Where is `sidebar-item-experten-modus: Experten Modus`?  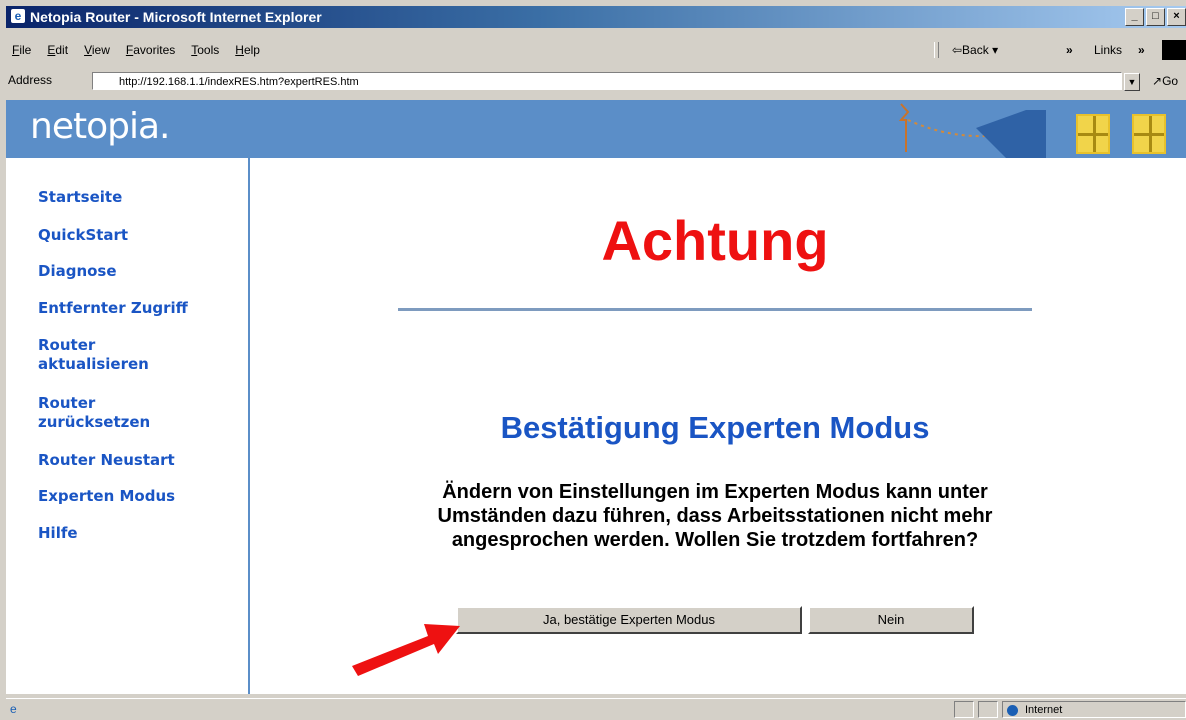
sidebar-item-experten-modus: Experten Modus is located at coordinates (106, 496).